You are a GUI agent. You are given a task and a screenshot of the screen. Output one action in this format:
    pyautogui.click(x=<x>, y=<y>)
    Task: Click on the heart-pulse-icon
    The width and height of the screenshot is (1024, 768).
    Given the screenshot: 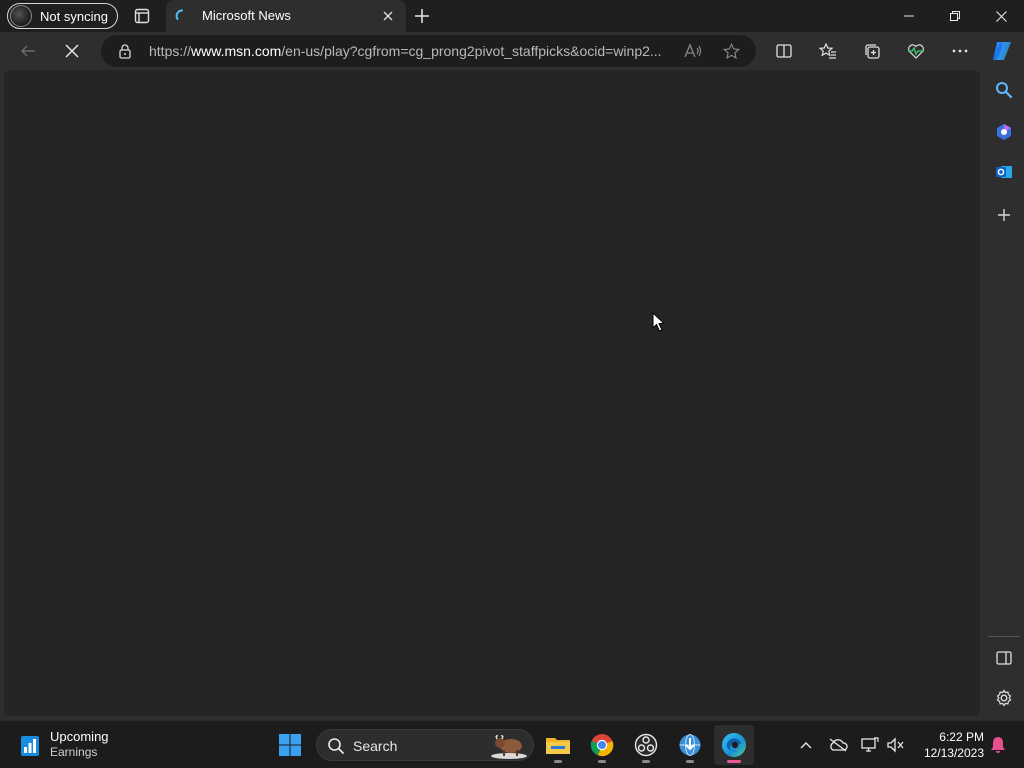 What is the action you would take?
    pyautogui.click(x=916, y=51)
    